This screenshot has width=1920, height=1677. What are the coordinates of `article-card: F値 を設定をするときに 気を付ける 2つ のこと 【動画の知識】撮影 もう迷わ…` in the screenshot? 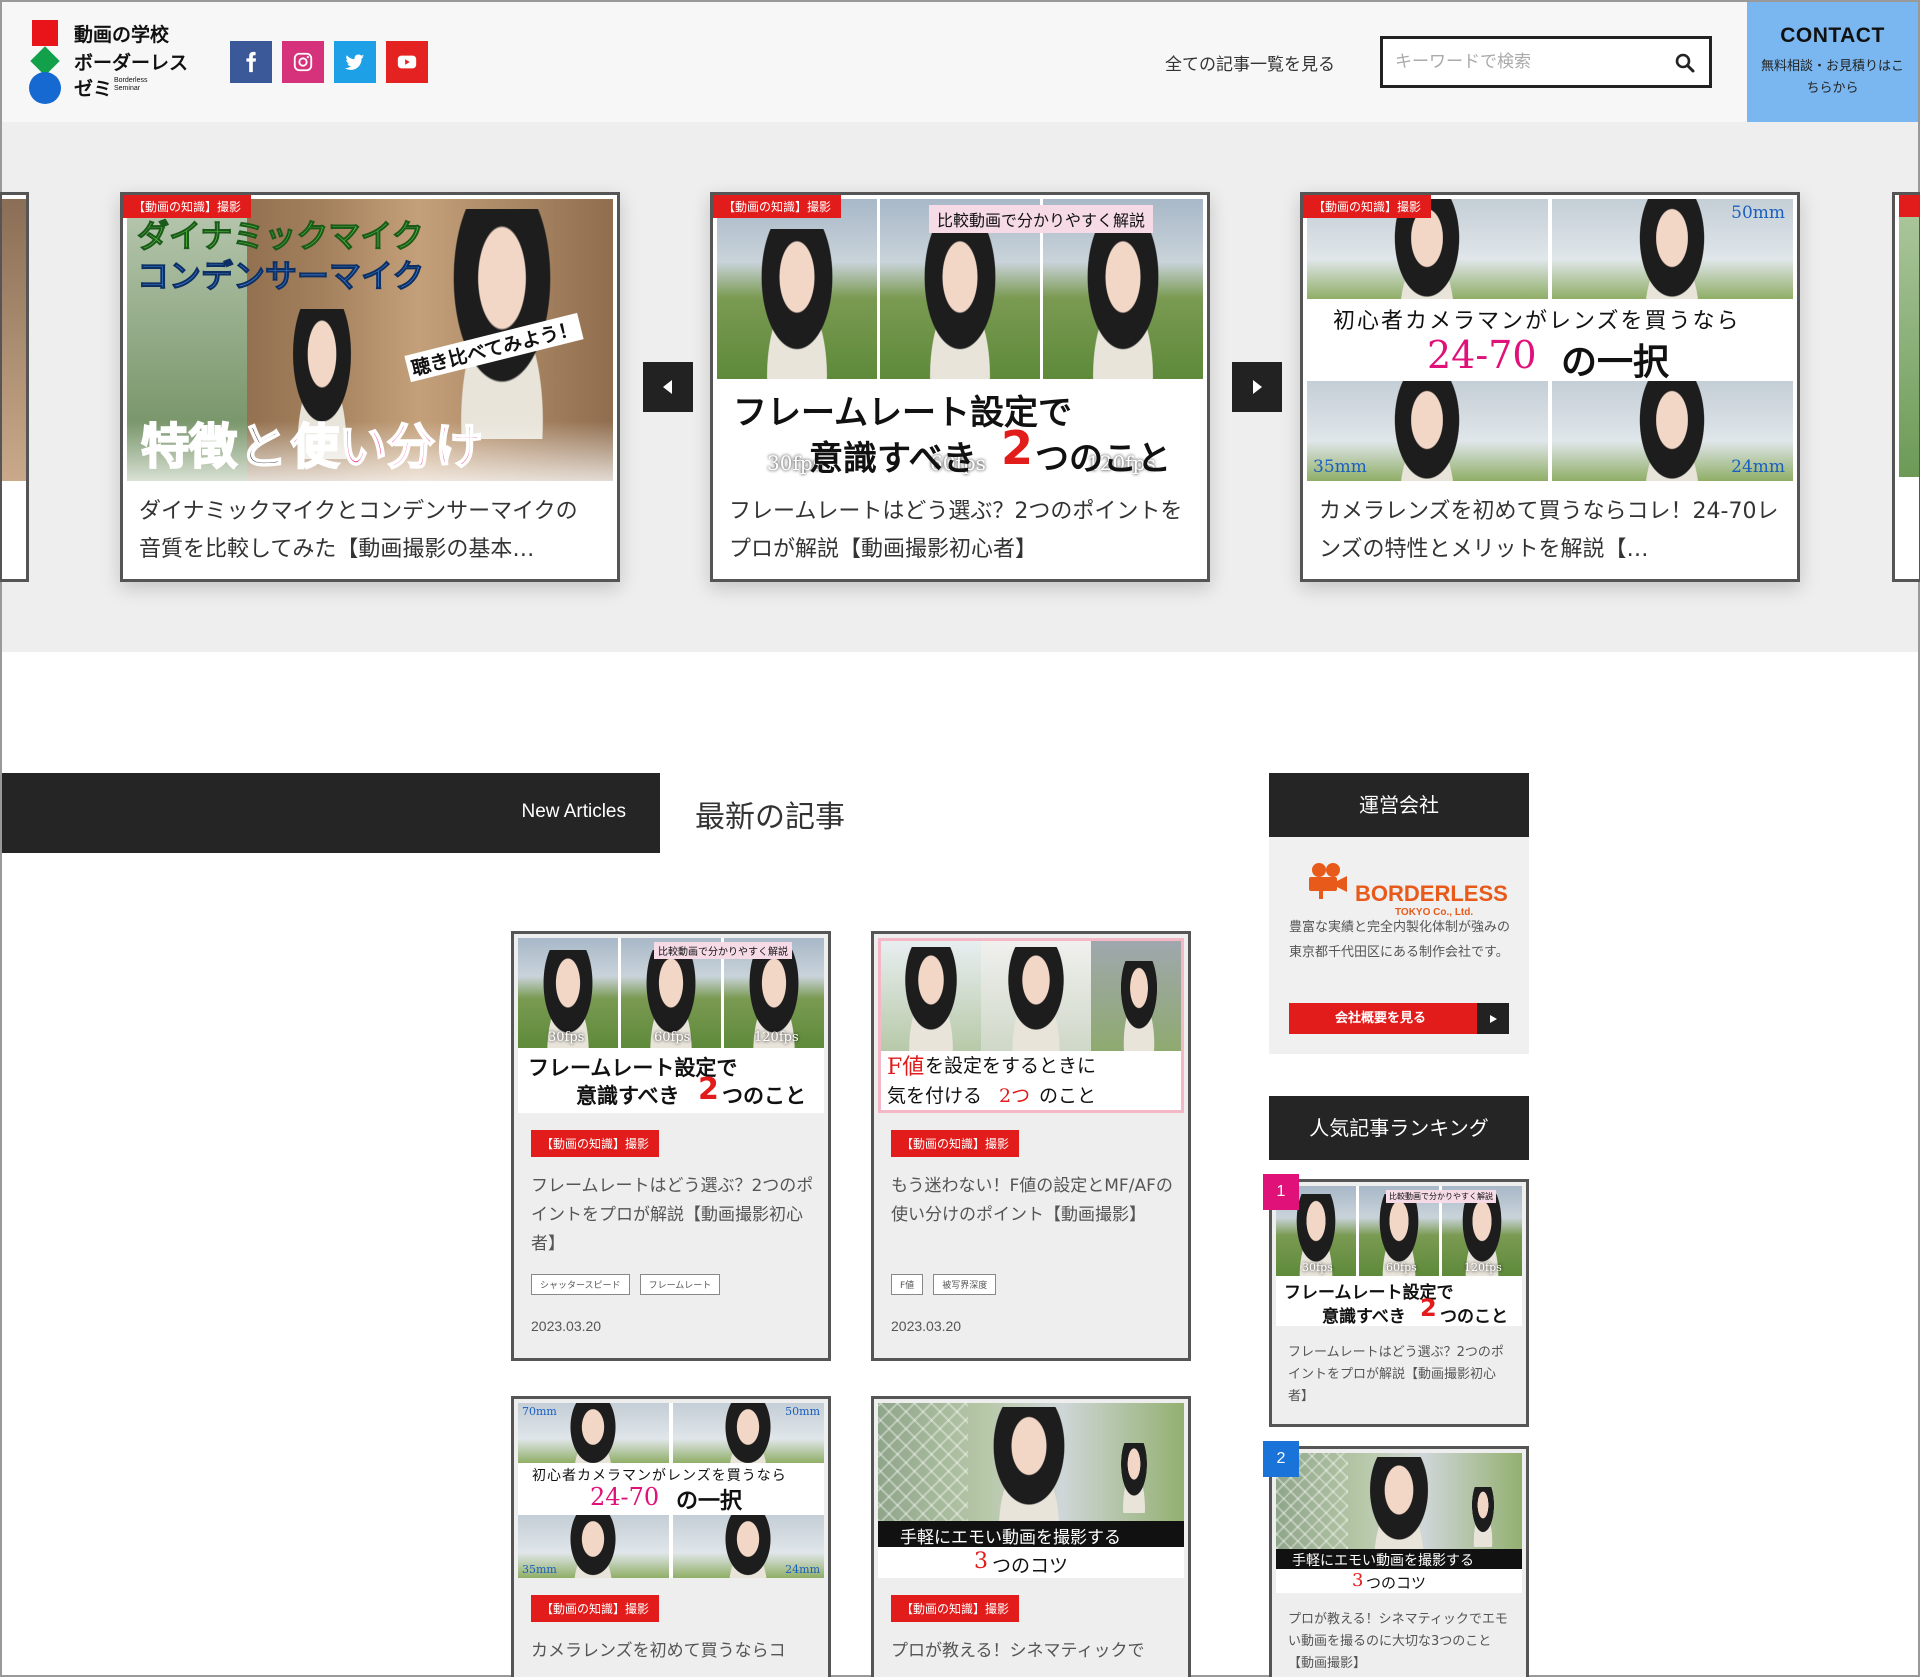 It's located at (1031, 1146).